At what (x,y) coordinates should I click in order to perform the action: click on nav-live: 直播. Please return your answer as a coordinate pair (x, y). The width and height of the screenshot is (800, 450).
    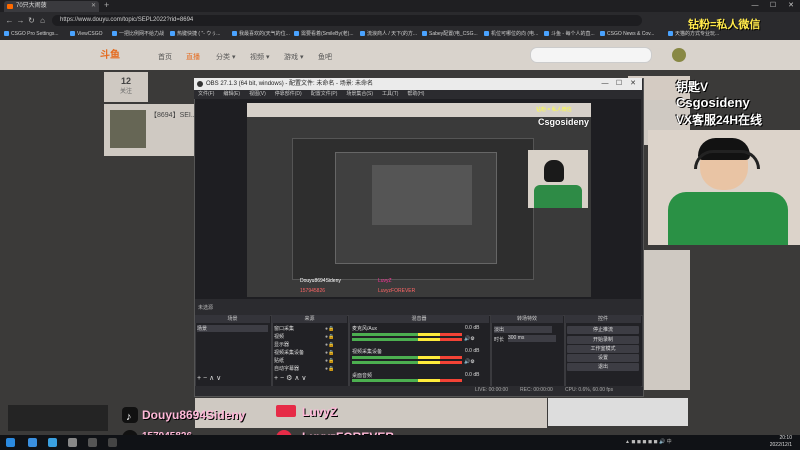
    Looking at the image, I should click on (193, 57).